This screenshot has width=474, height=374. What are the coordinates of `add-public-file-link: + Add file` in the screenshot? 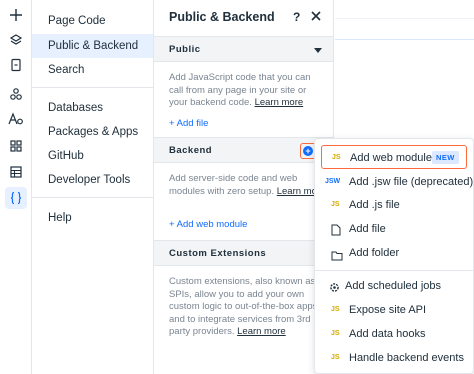 It's located at (188, 123).